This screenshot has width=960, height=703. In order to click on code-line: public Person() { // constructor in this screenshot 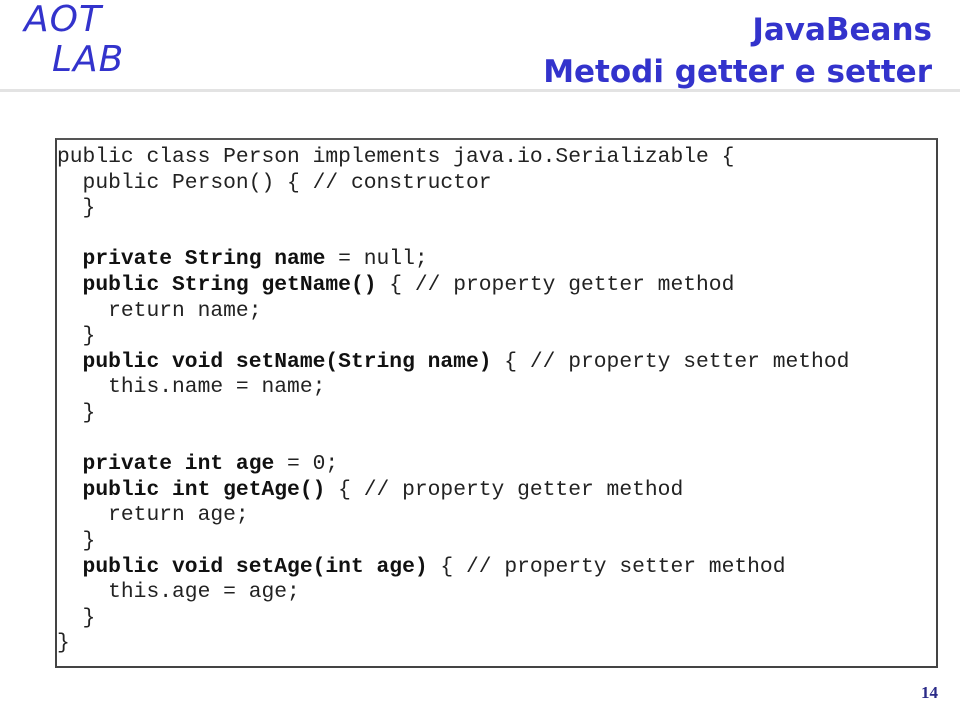, I will do `click(453, 184)`.